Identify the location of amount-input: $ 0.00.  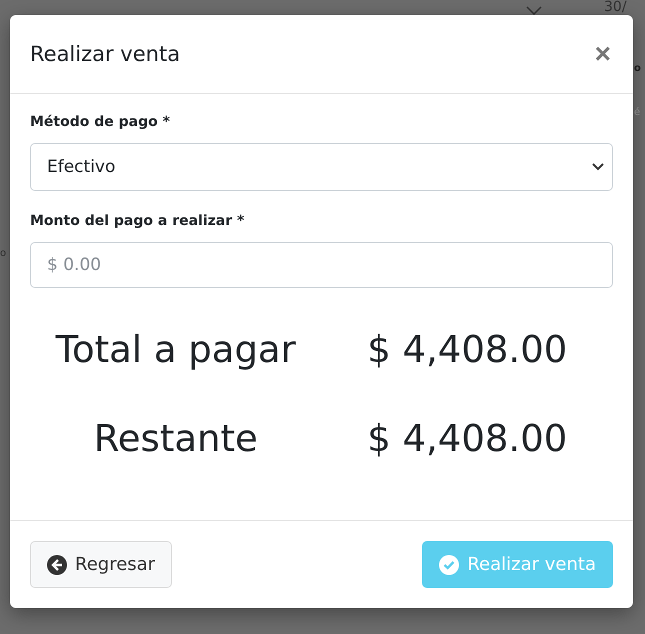
(321, 265).